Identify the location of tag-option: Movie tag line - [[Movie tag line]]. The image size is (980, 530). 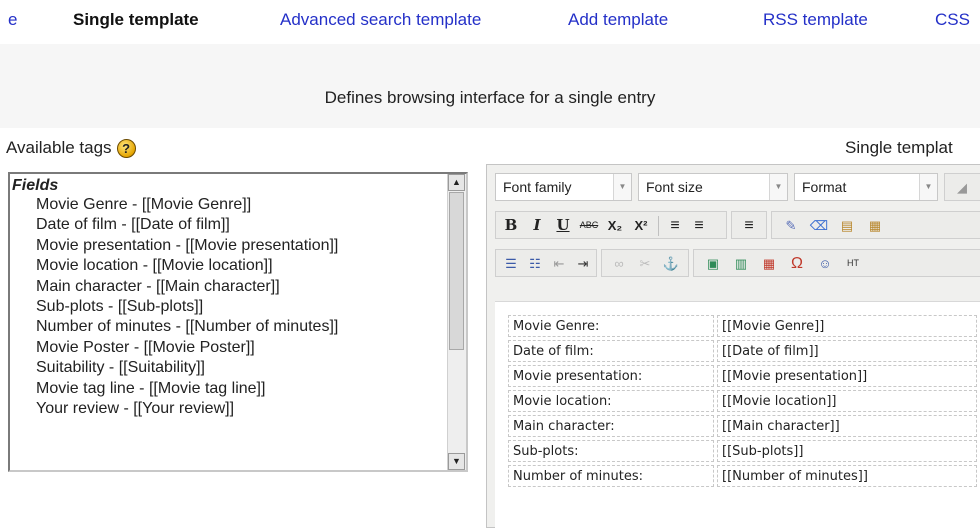
(228, 389).